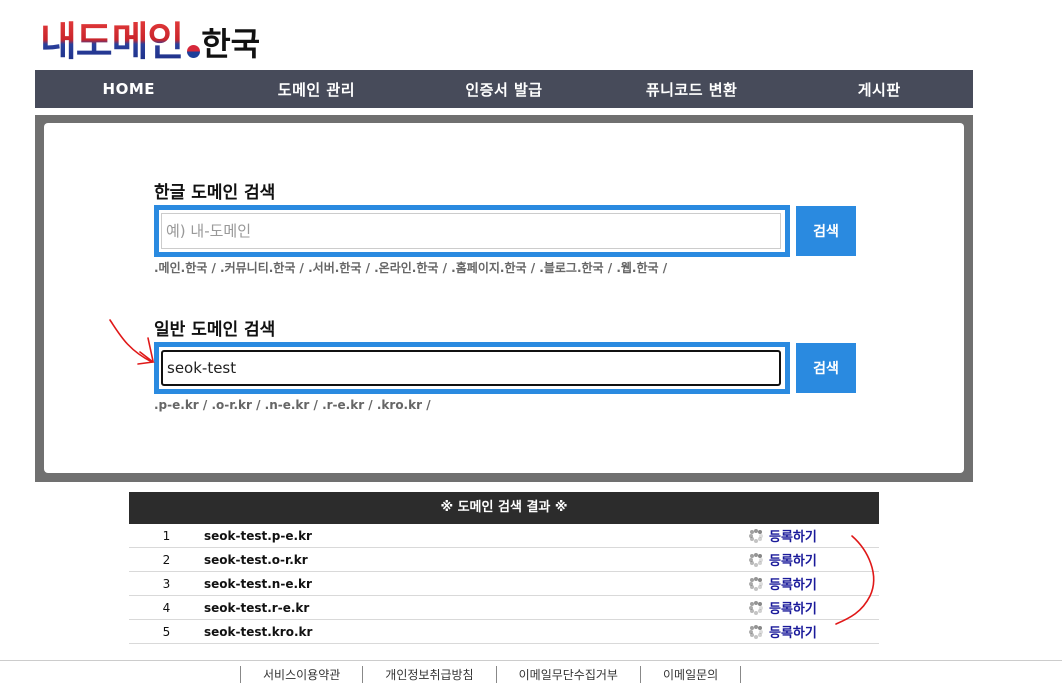 The width and height of the screenshot is (1062, 683). Describe the element at coordinates (826, 231) in the screenshot. I see `korean-search-button: 검색` at that location.